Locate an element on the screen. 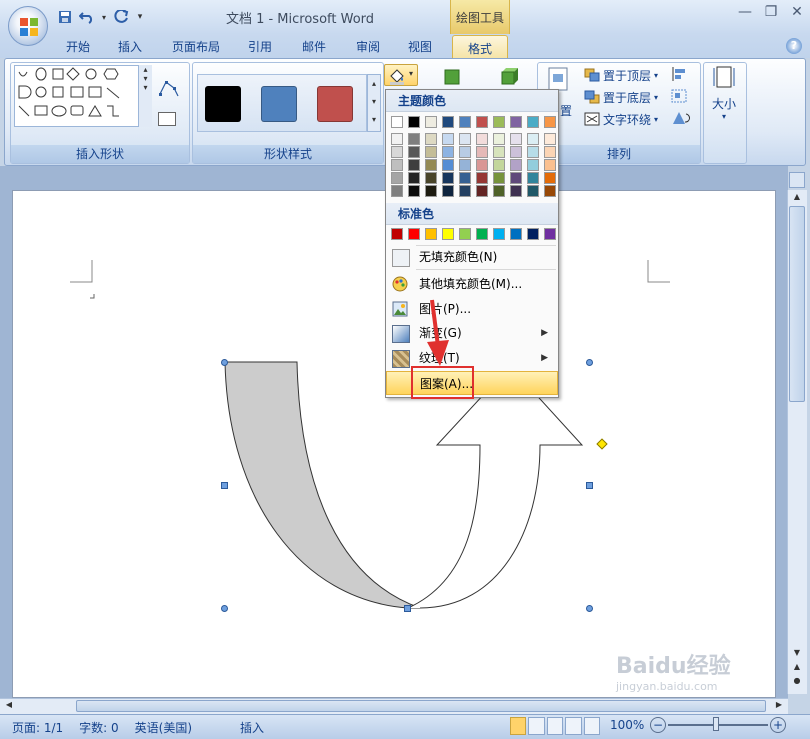 The image size is (810, 739). shapes-gallery is located at coordinates (83, 96).